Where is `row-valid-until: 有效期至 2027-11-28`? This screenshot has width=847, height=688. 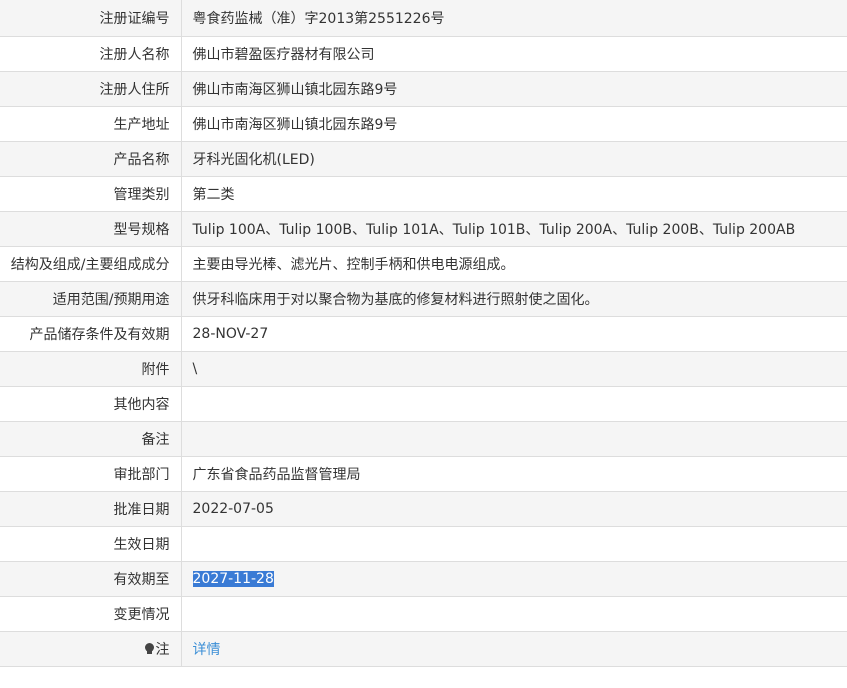 row-valid-until: 有效期至 2027-11-28 is located at coordinates (423, 579).